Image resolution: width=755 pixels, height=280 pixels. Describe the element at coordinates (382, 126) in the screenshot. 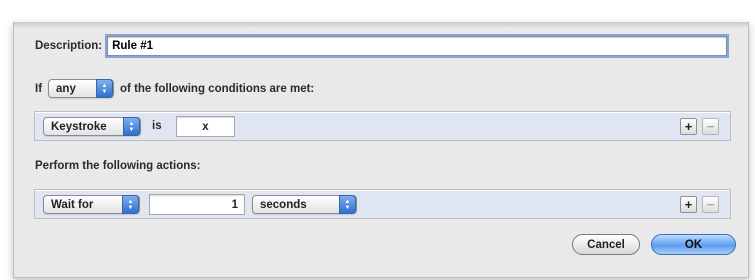

I see `condition-row: Keystroke ▲ ▼ is x + −` at that location.